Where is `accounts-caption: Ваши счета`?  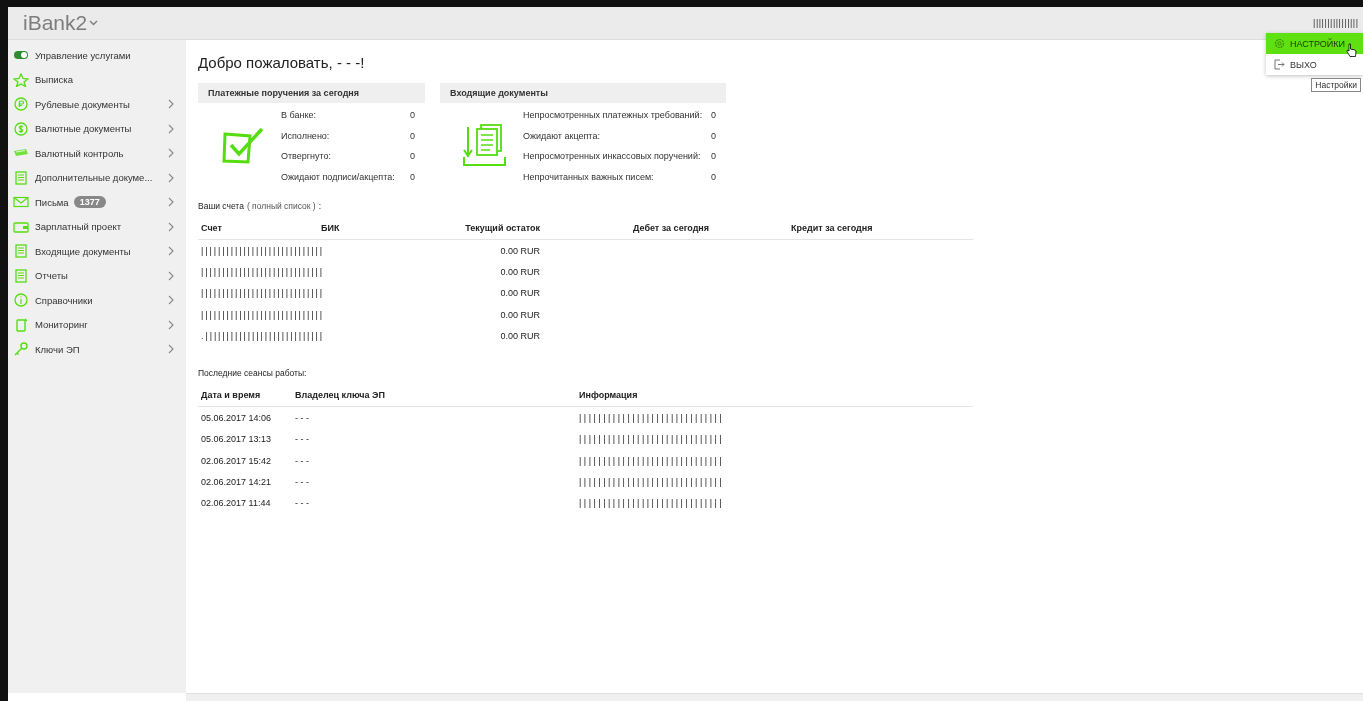
accounts-caption: Ваши счета is located at coordinates (221, 206).